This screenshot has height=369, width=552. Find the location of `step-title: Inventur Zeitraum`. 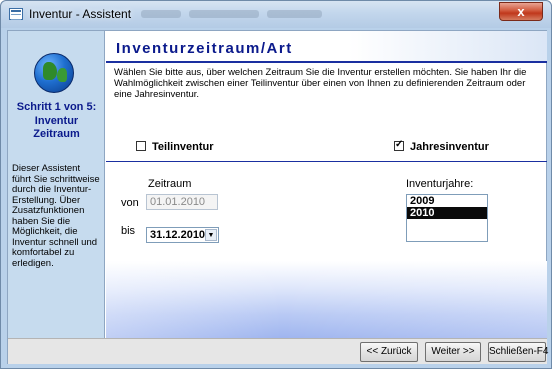

step-title: Inventur Zeitraum is located at coordinates (56, 128).